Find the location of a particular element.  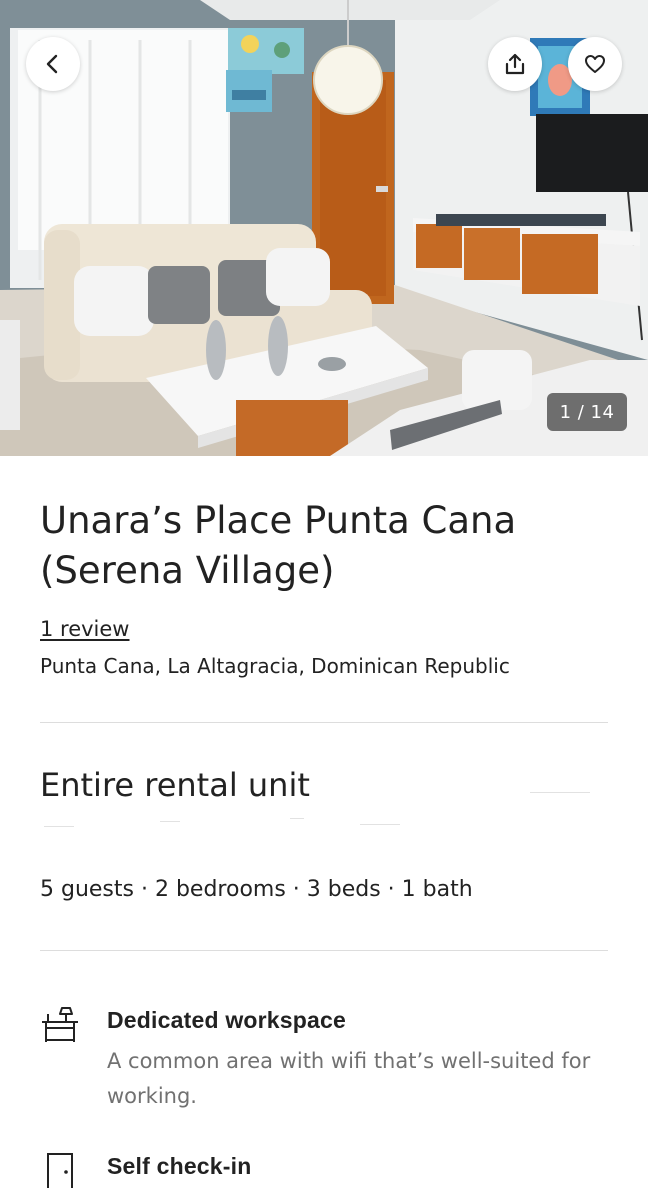

share-button is located at coordinates (515, 64).